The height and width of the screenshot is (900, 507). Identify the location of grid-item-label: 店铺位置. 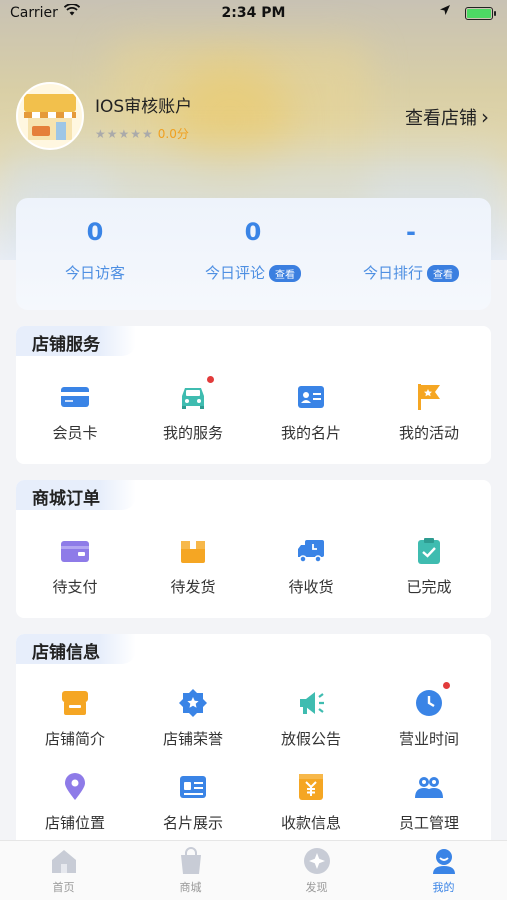
(74, 823).